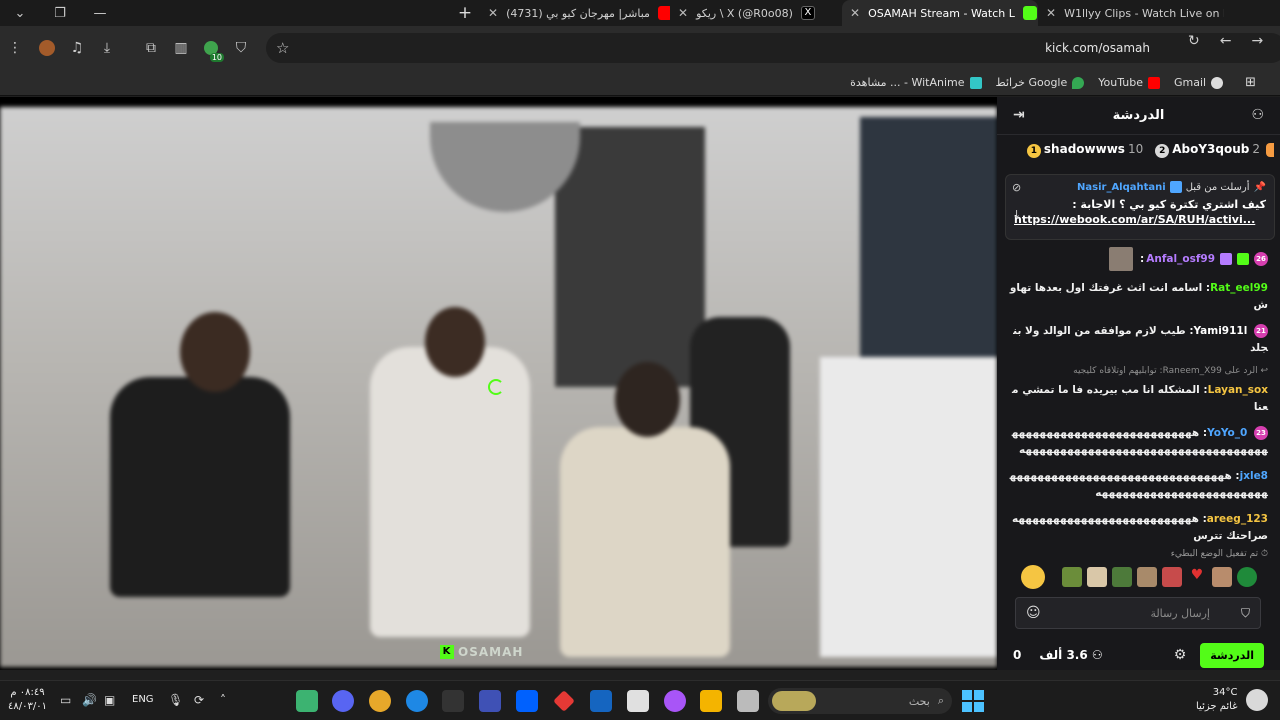 The height and width of the screenshot is (720, 1280). What do you see at coordinates (199, 700) in the screenshot?
I see `sync-icon: ⟳` at bounding box center [199, 700].